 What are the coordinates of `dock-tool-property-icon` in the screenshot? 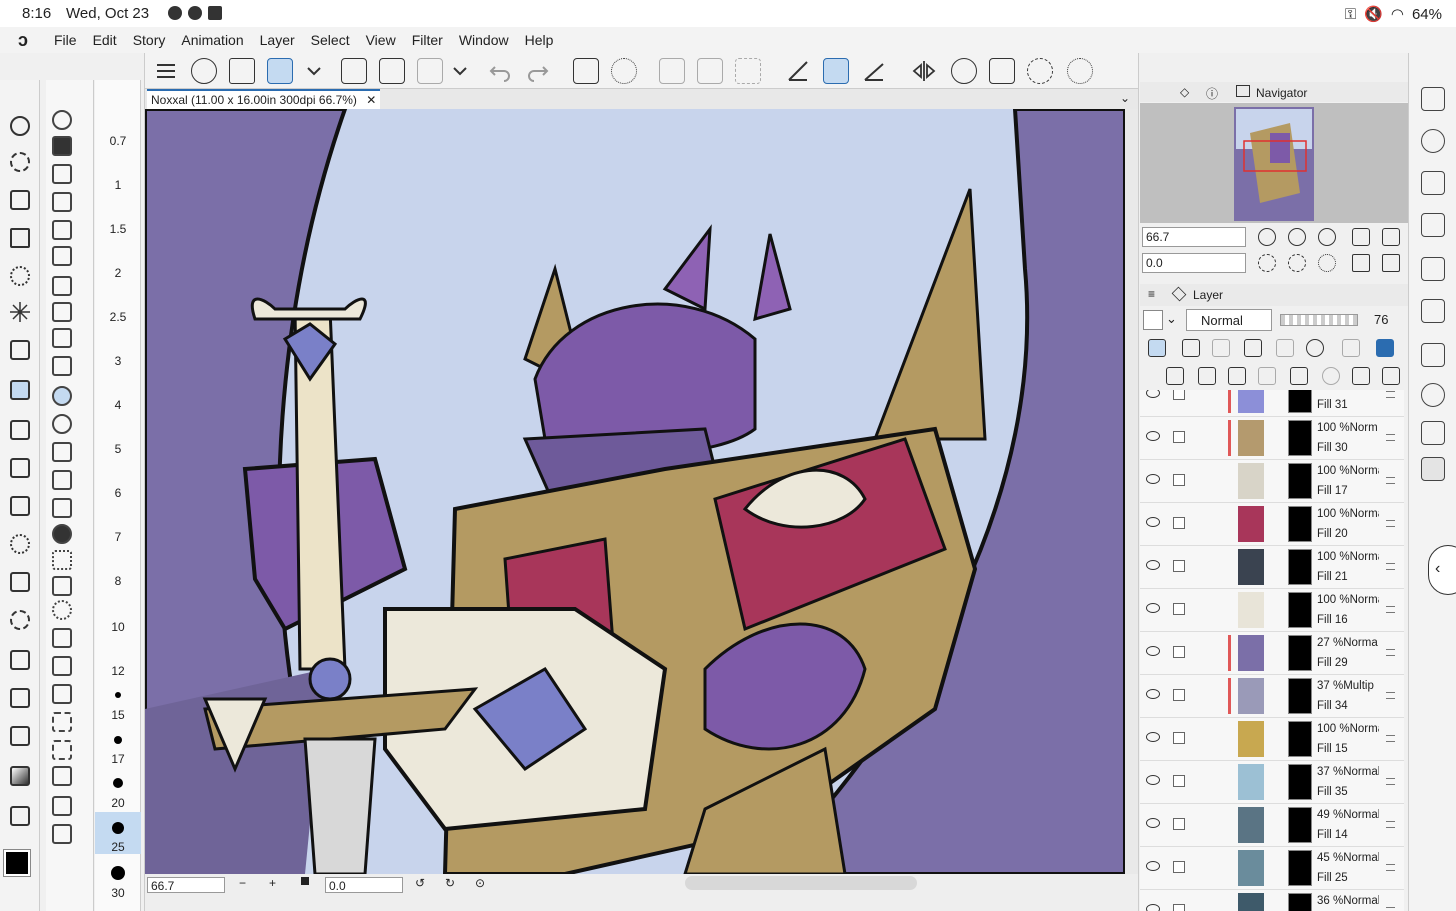 It's located at (1433, 269).